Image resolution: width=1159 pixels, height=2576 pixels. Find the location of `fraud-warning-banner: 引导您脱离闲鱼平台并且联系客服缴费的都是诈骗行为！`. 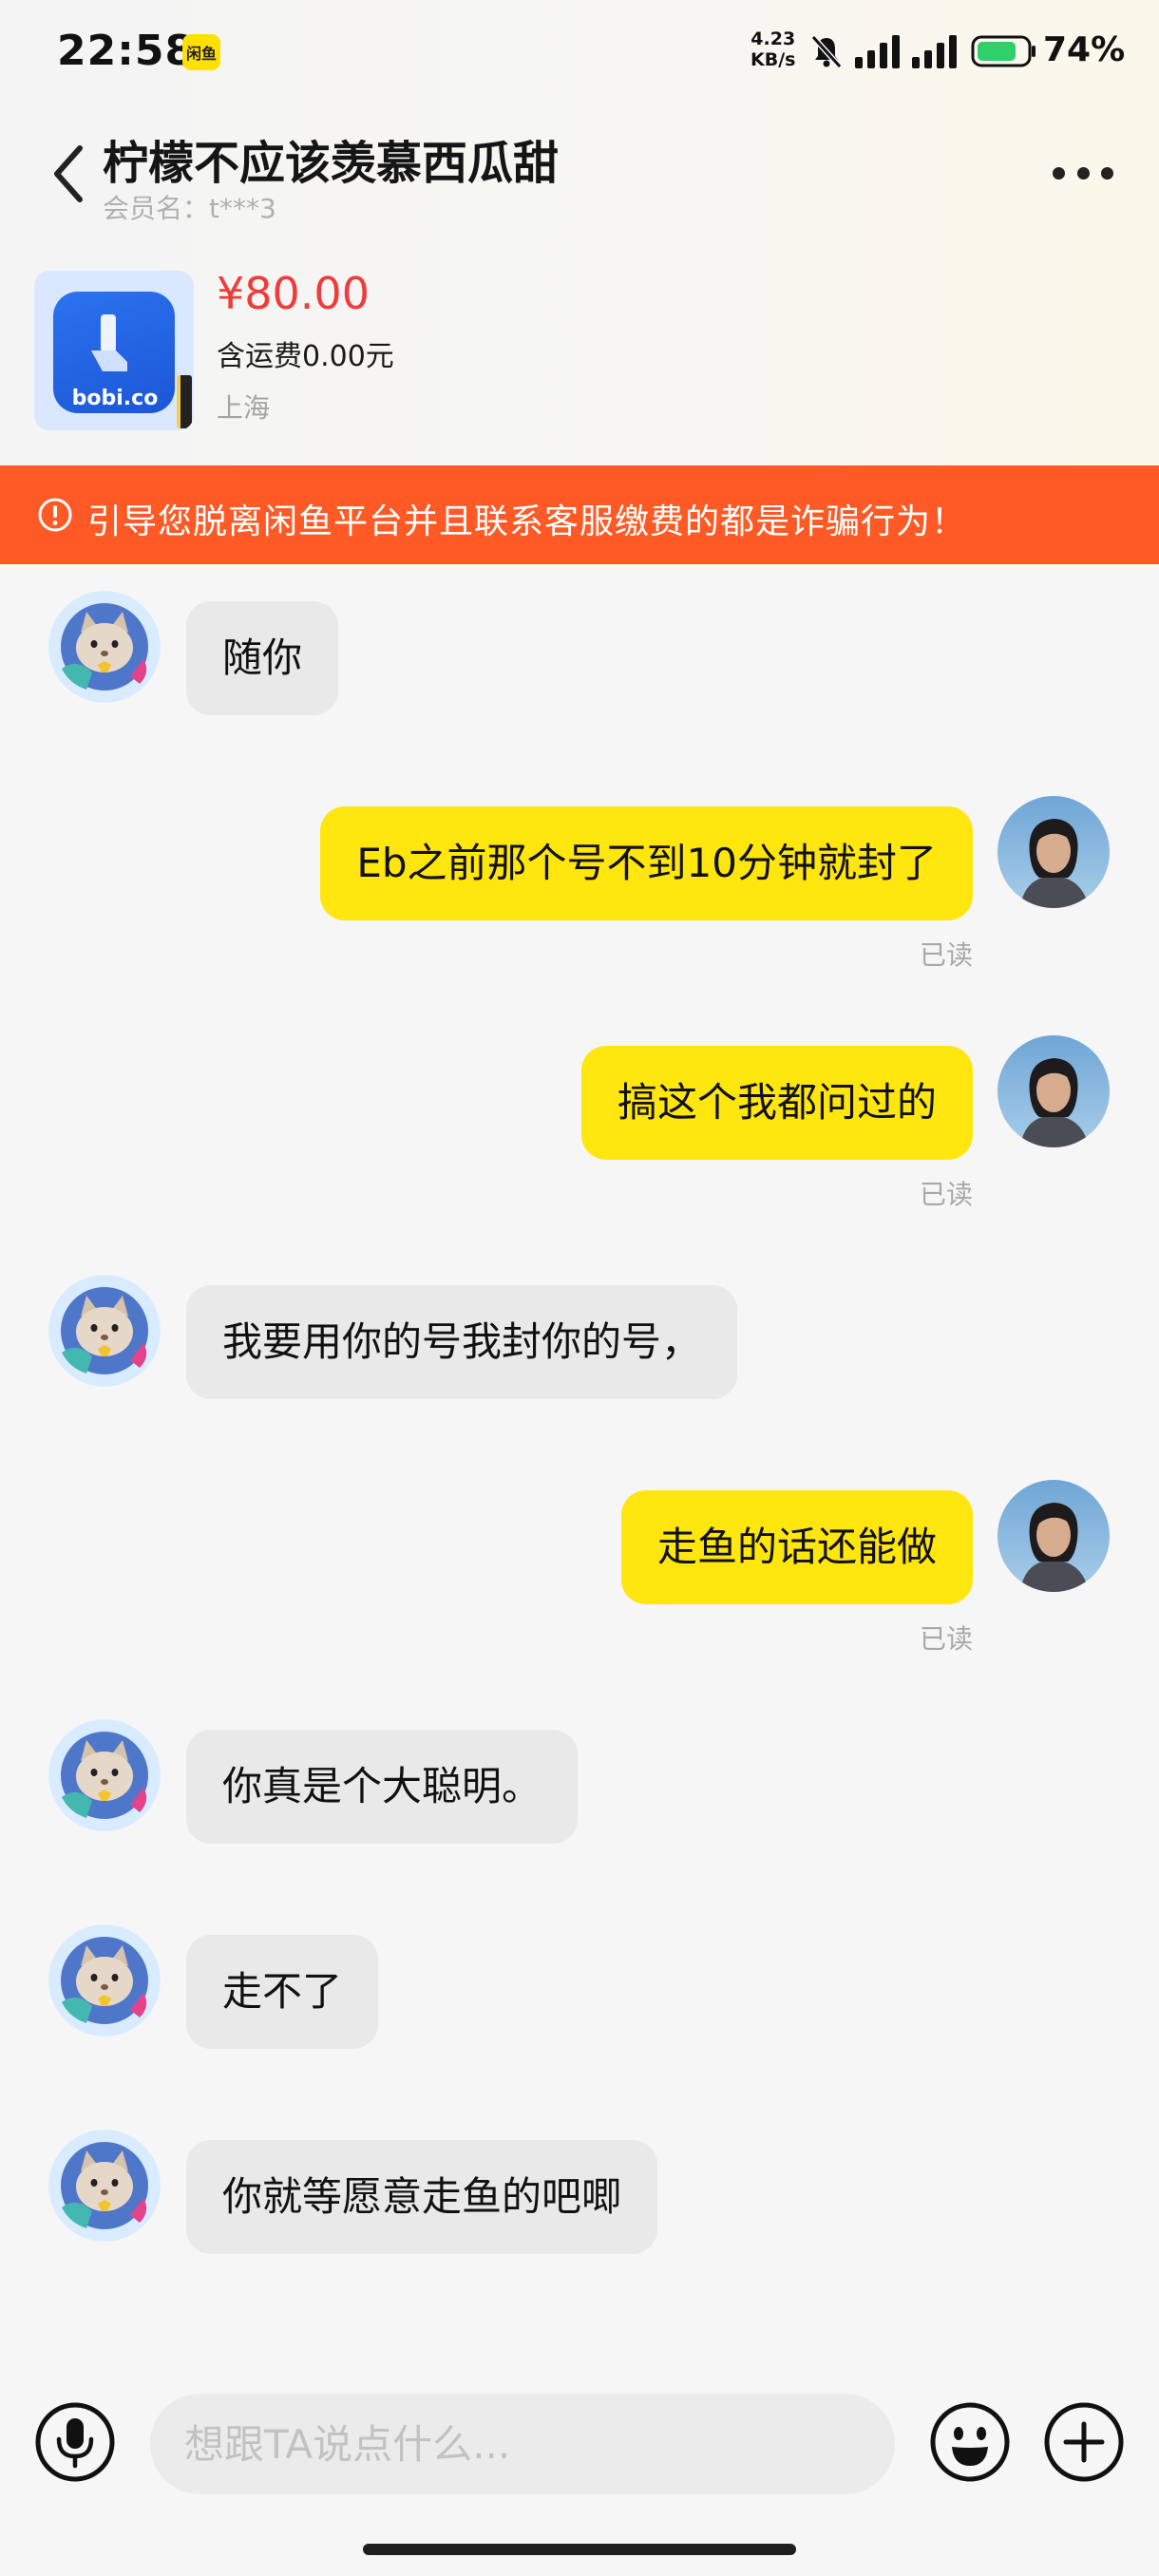

fraud-warning-banner: 引导您脱离闲鱼平台并且联系客服缴费的都是诈骗行为！ is located at coordinates (579, 514).